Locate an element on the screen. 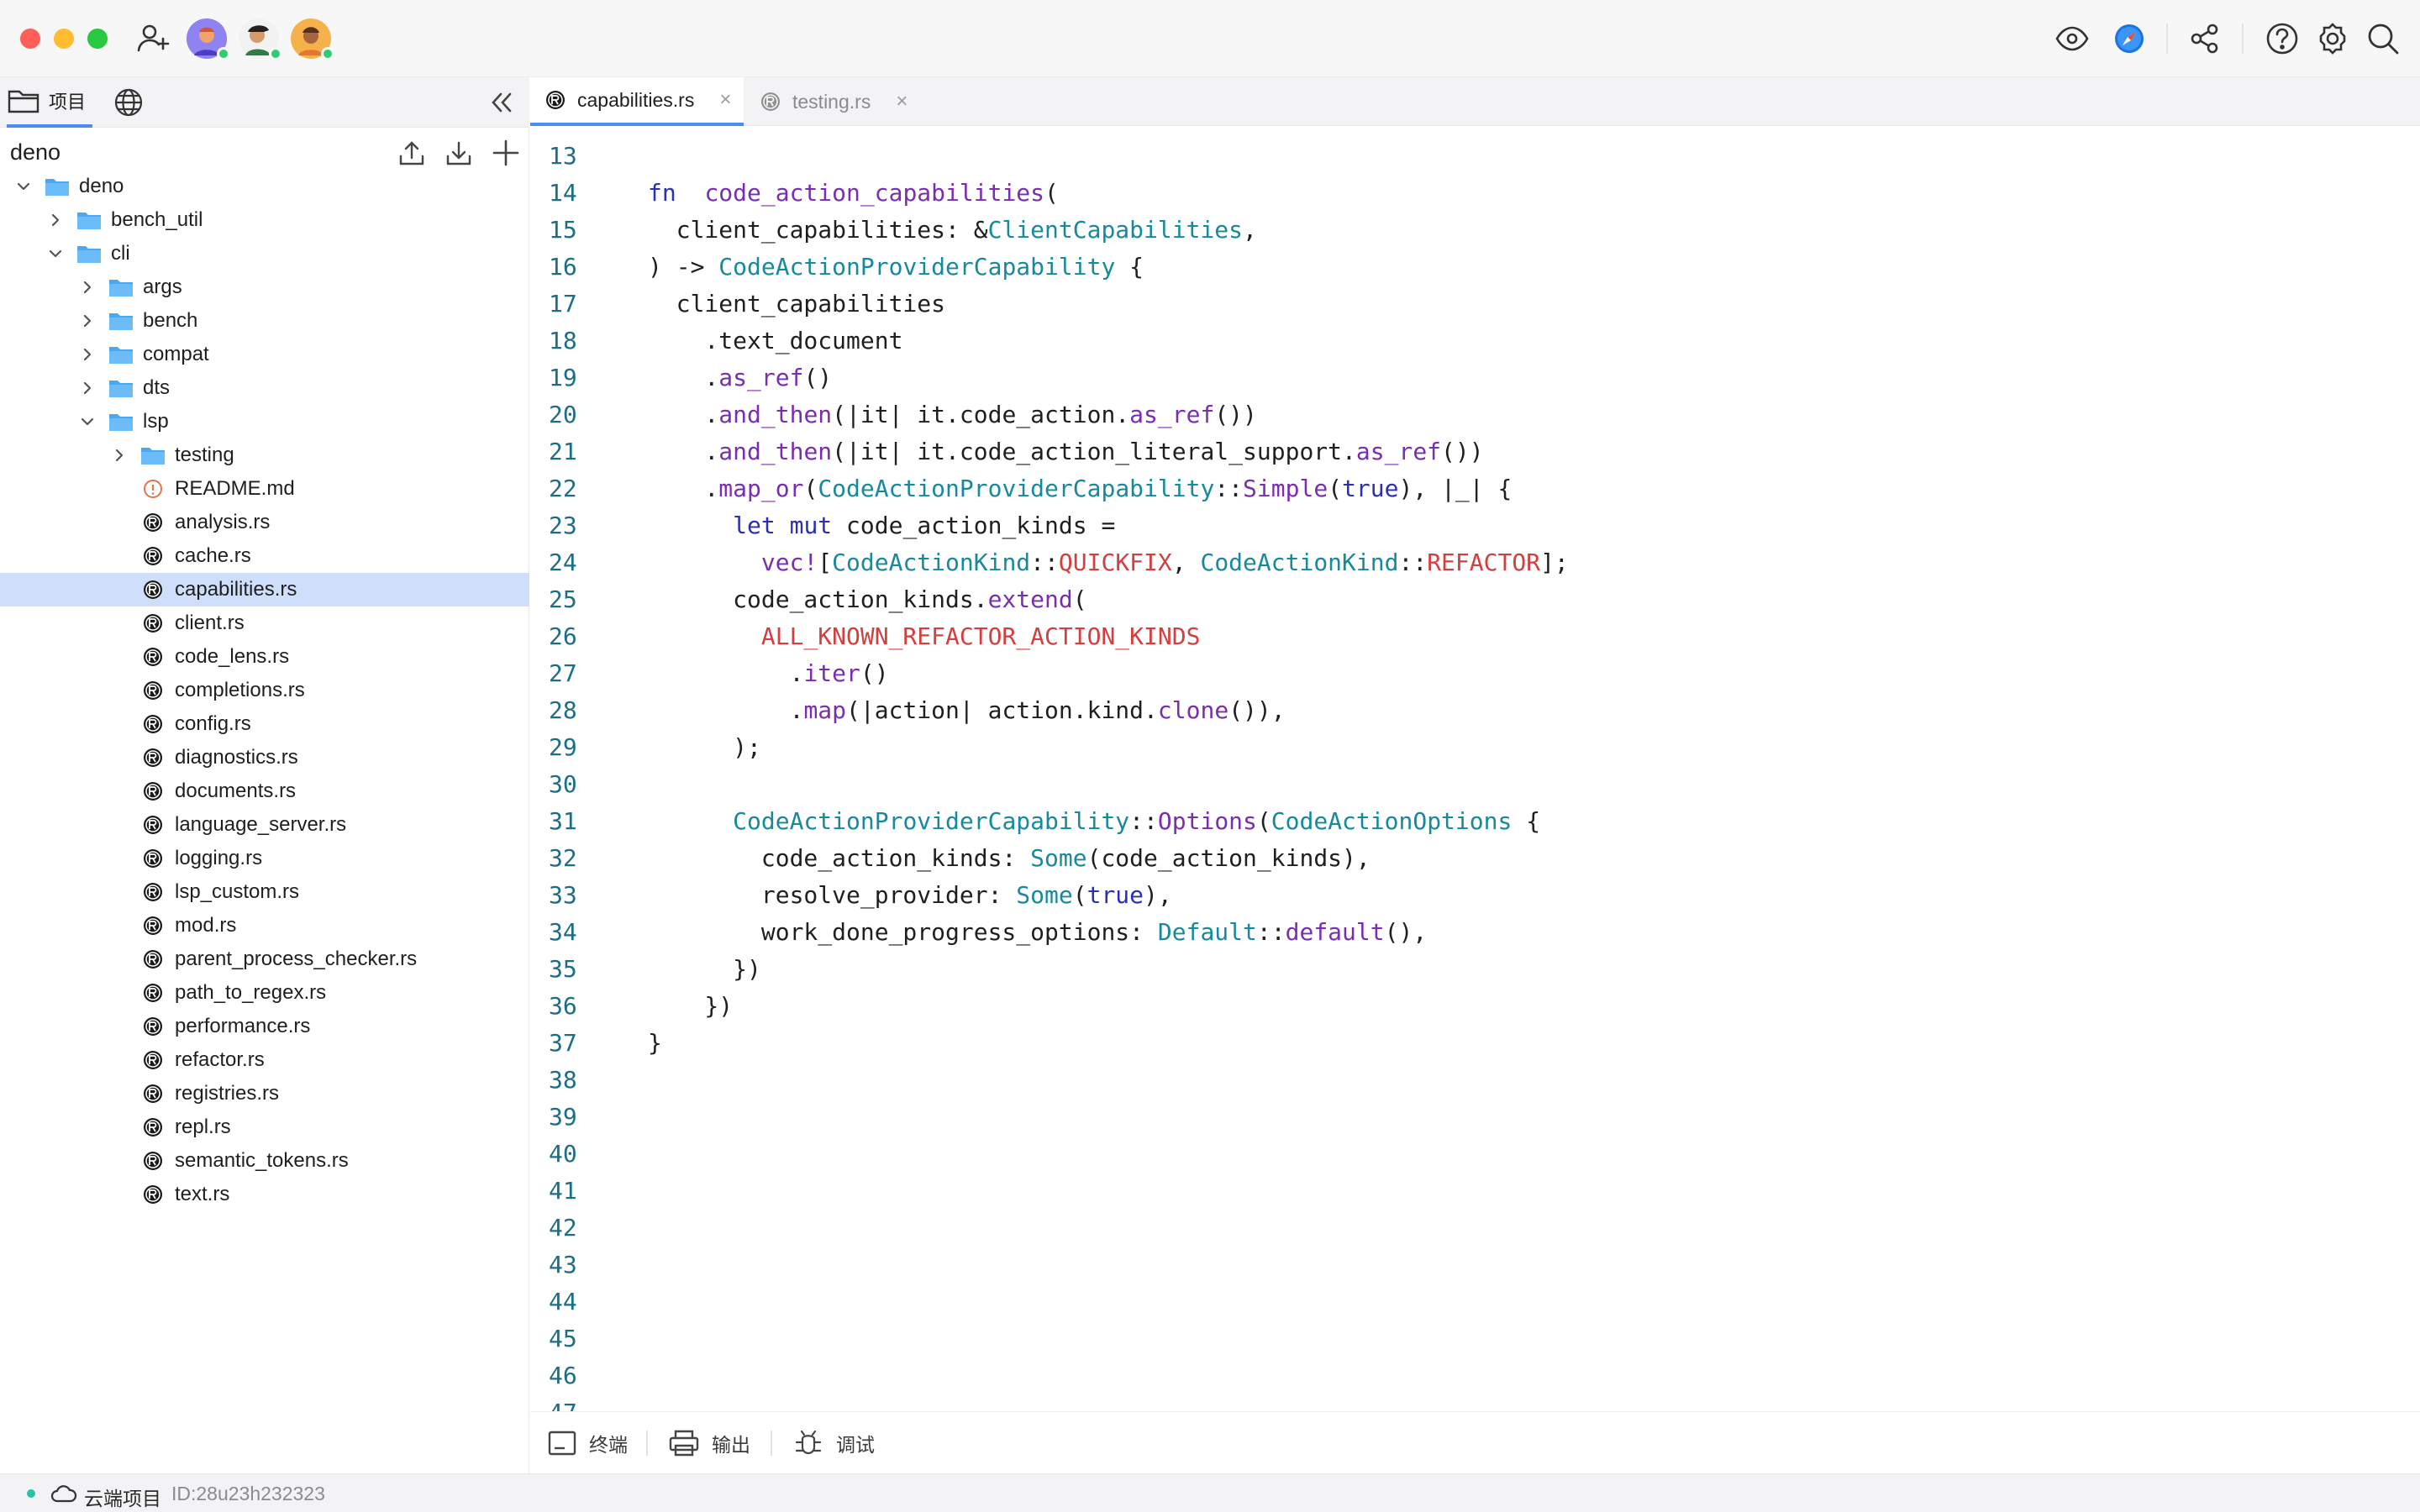 The height and width of the screenshot is (1512, 2420). tree-item-label: code_lens.rs is located at coordinates (233, 656).